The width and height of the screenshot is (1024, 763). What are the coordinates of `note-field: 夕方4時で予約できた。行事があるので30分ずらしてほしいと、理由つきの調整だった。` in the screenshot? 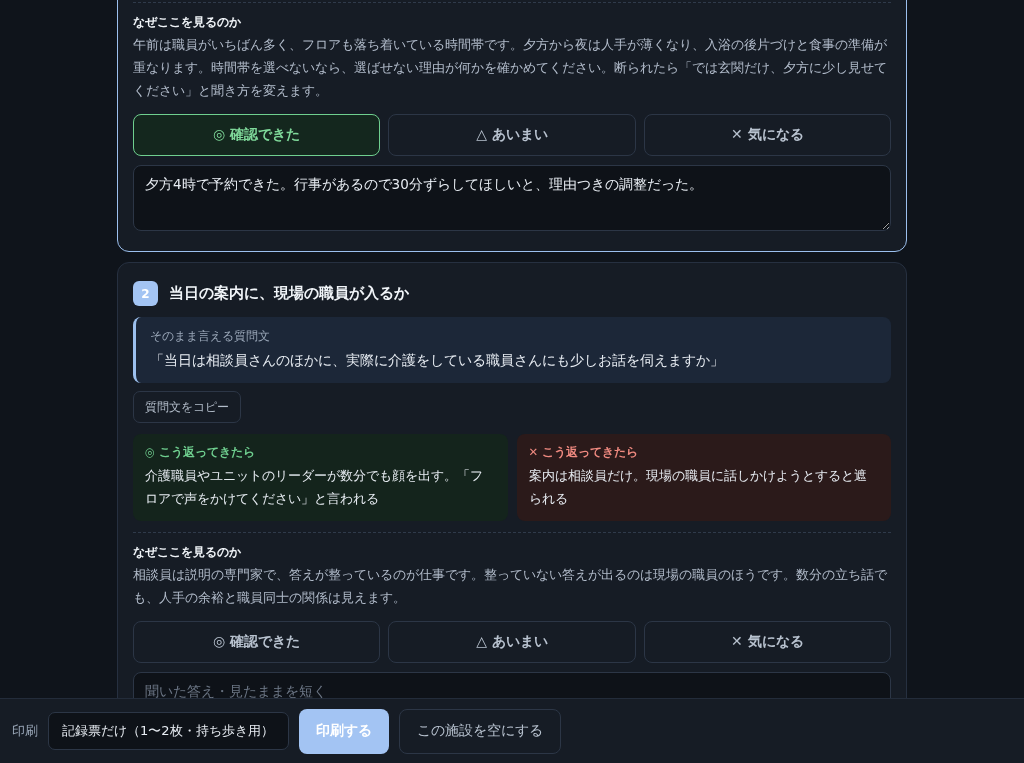 It's located at (512, 198).